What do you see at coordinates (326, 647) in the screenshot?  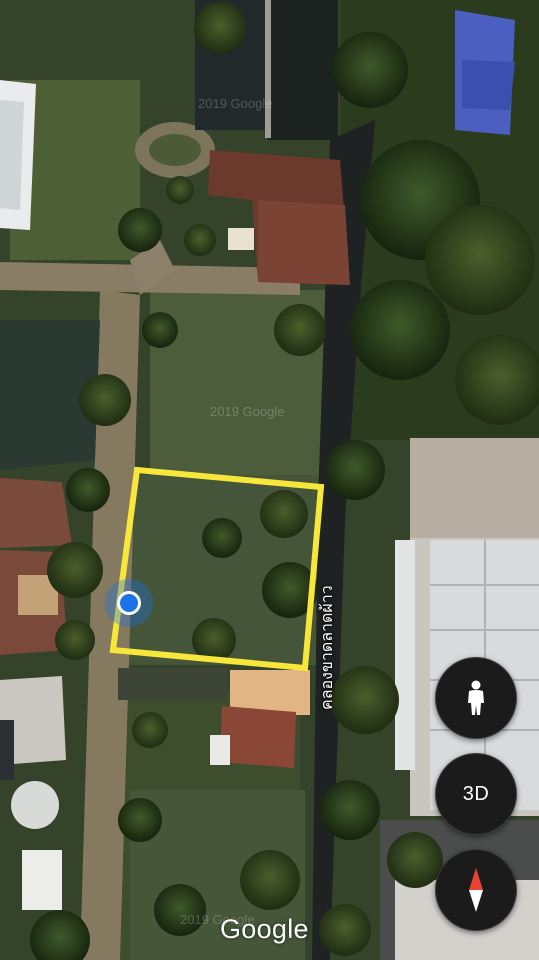 I see `canal-label: คลองขาดลาดผ้าว` at bounding box center [326, 647].